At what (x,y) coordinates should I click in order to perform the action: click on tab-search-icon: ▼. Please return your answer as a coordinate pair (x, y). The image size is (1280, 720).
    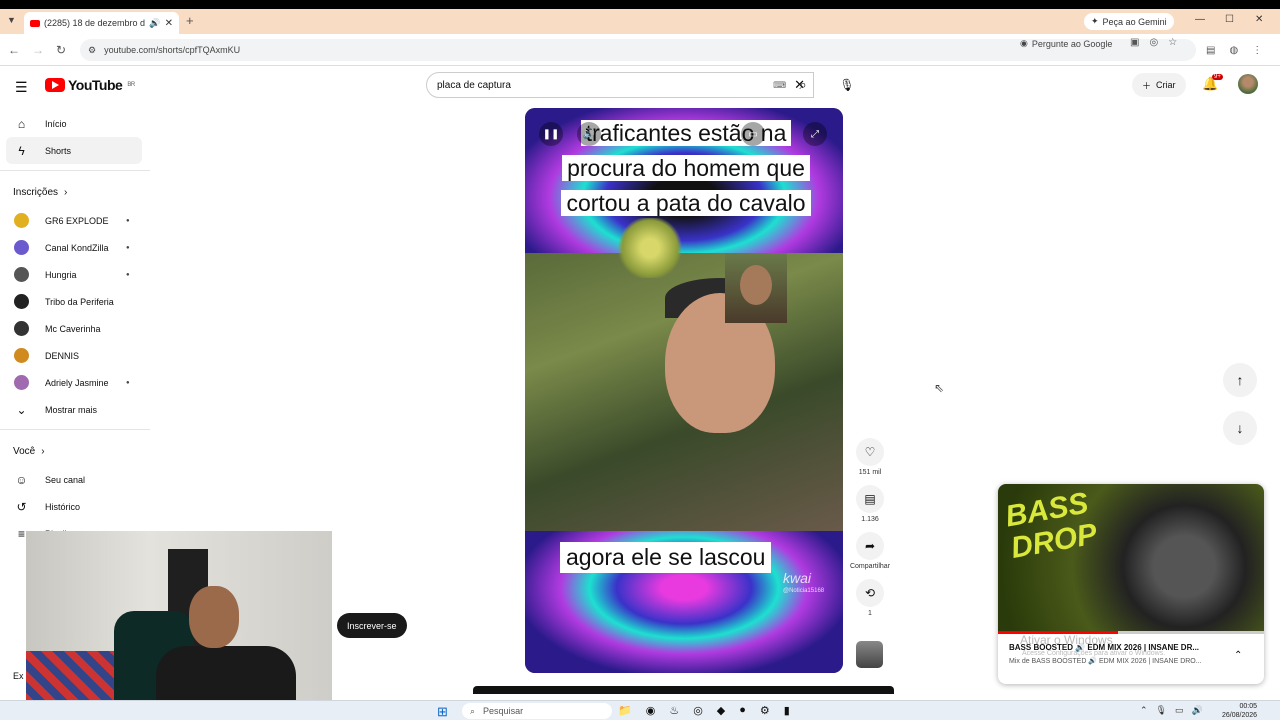
    Looking at the image, I should click on (11, 20).